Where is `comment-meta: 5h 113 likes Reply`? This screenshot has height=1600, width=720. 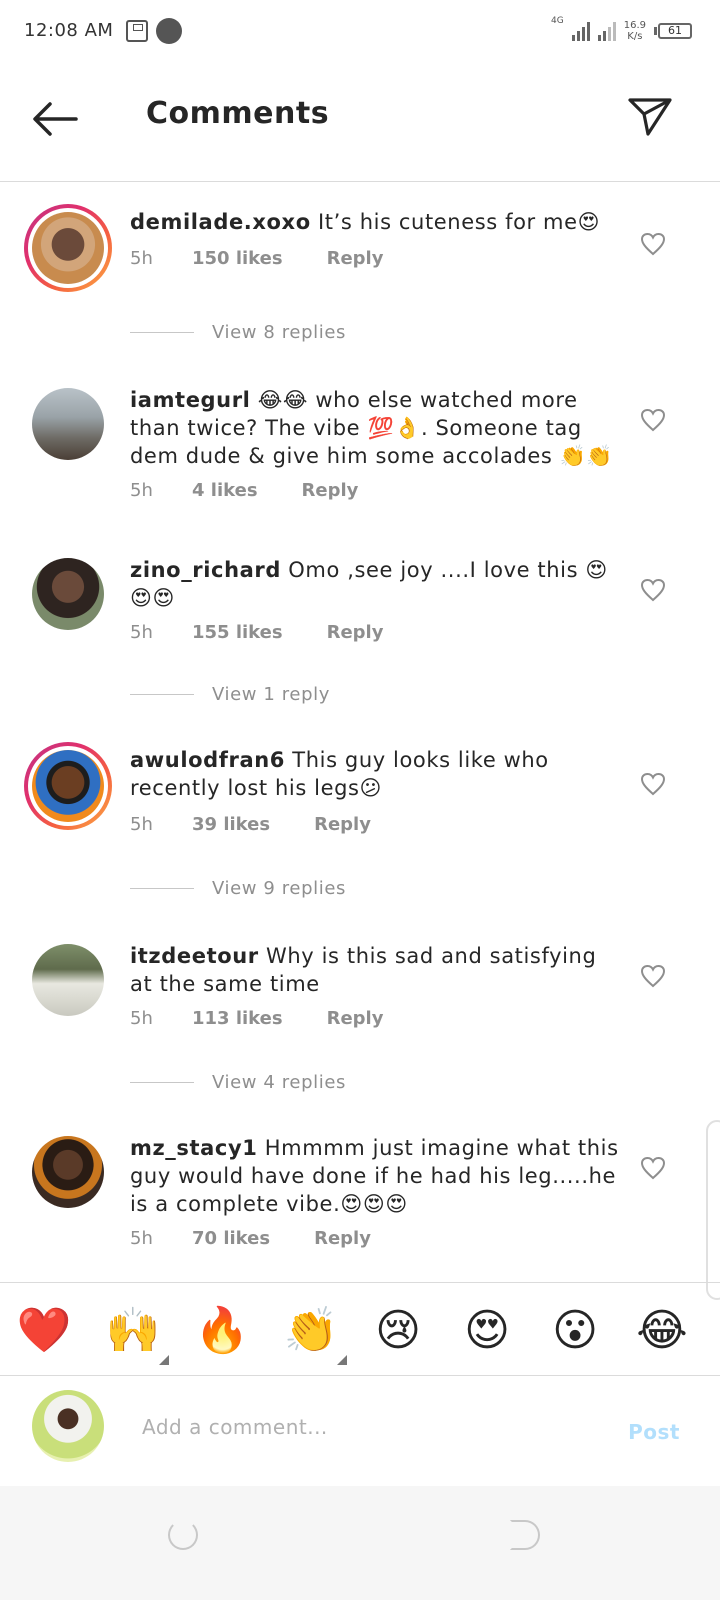
comment-meta: 5h 113 likes Reply is located at coordinates (256, 1018).